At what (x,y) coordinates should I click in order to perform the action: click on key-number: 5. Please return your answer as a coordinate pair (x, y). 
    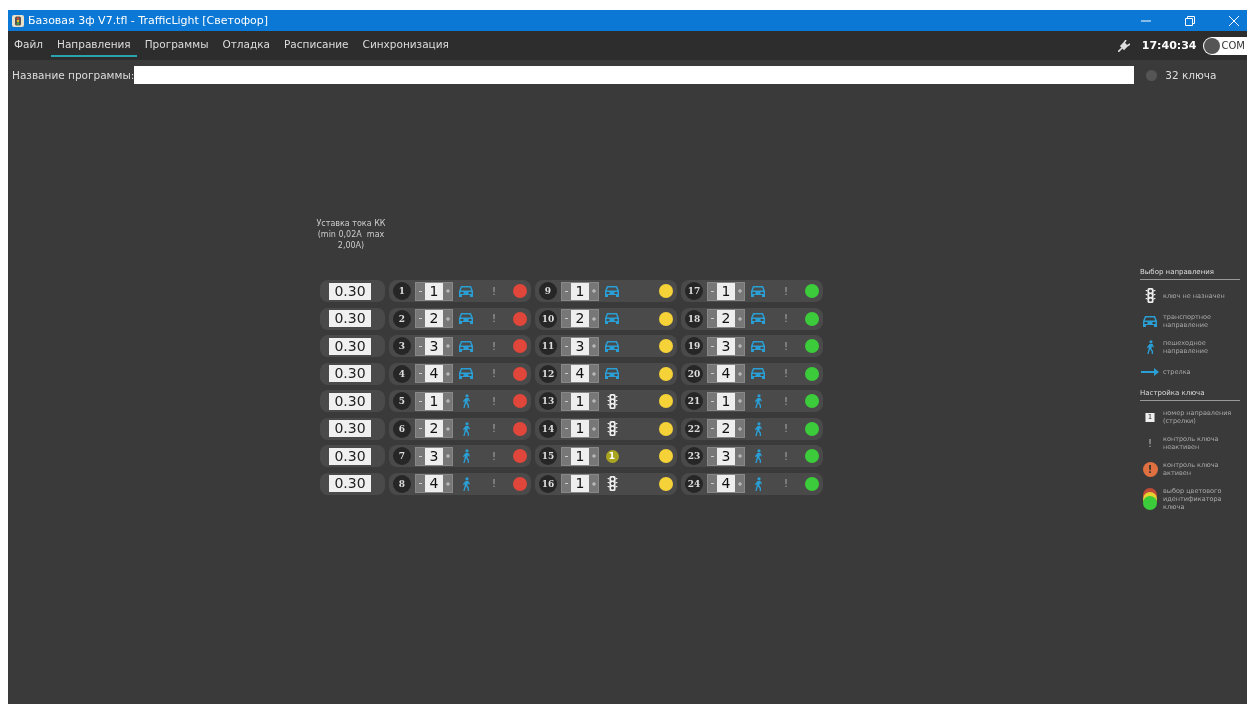
    Looking at the image, I should click on (402, 401).